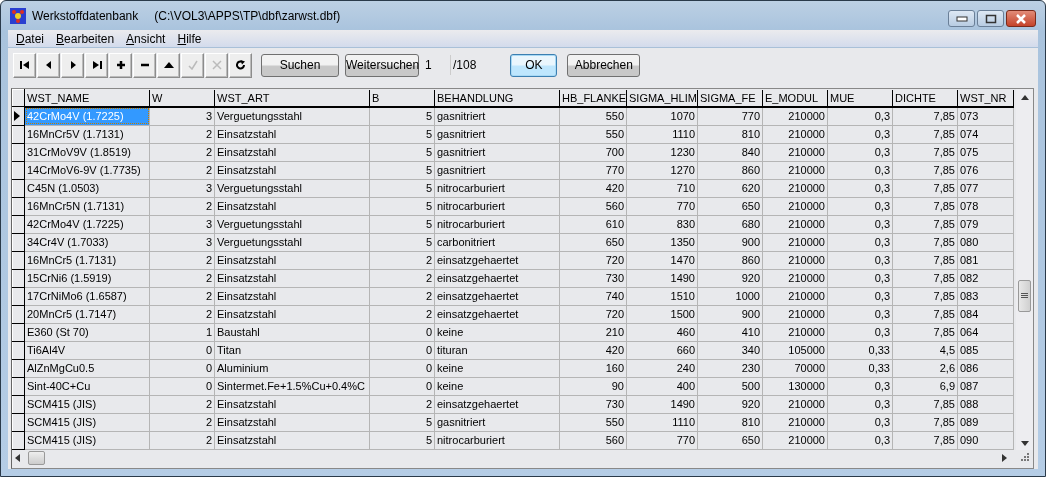 This screenshot has height=477, width=1046. Describe the element at coordinates (593, 260) in the screenshot. I see `table-cell: 720` at that location.